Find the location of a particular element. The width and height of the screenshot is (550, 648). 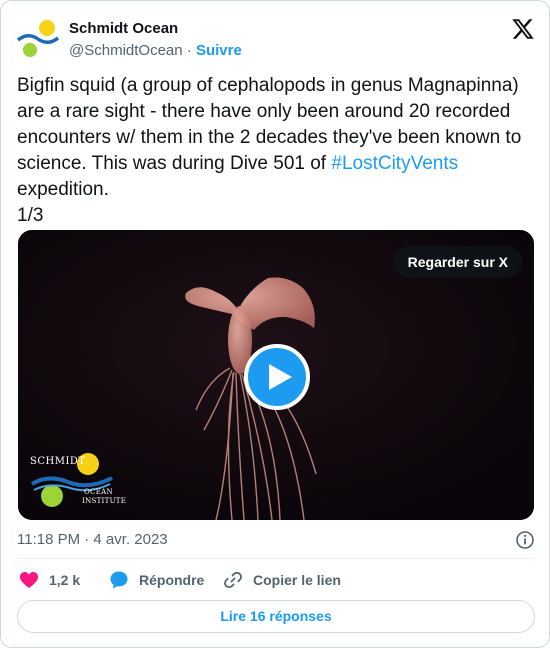

divider is located at coordinates (276, 558).